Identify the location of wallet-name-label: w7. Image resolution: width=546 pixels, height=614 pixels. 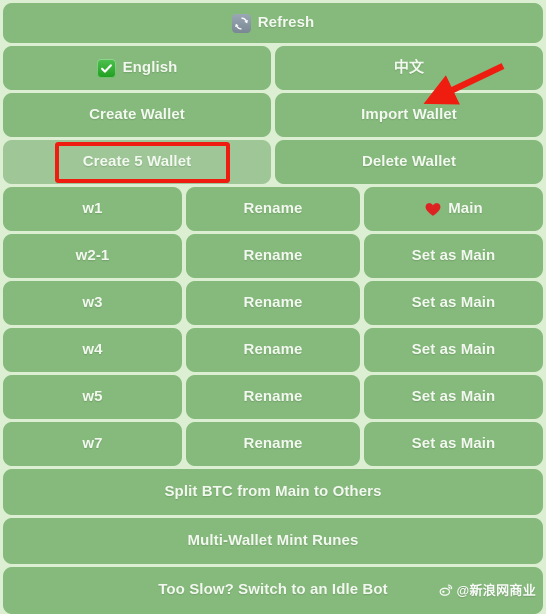
(92, 443).